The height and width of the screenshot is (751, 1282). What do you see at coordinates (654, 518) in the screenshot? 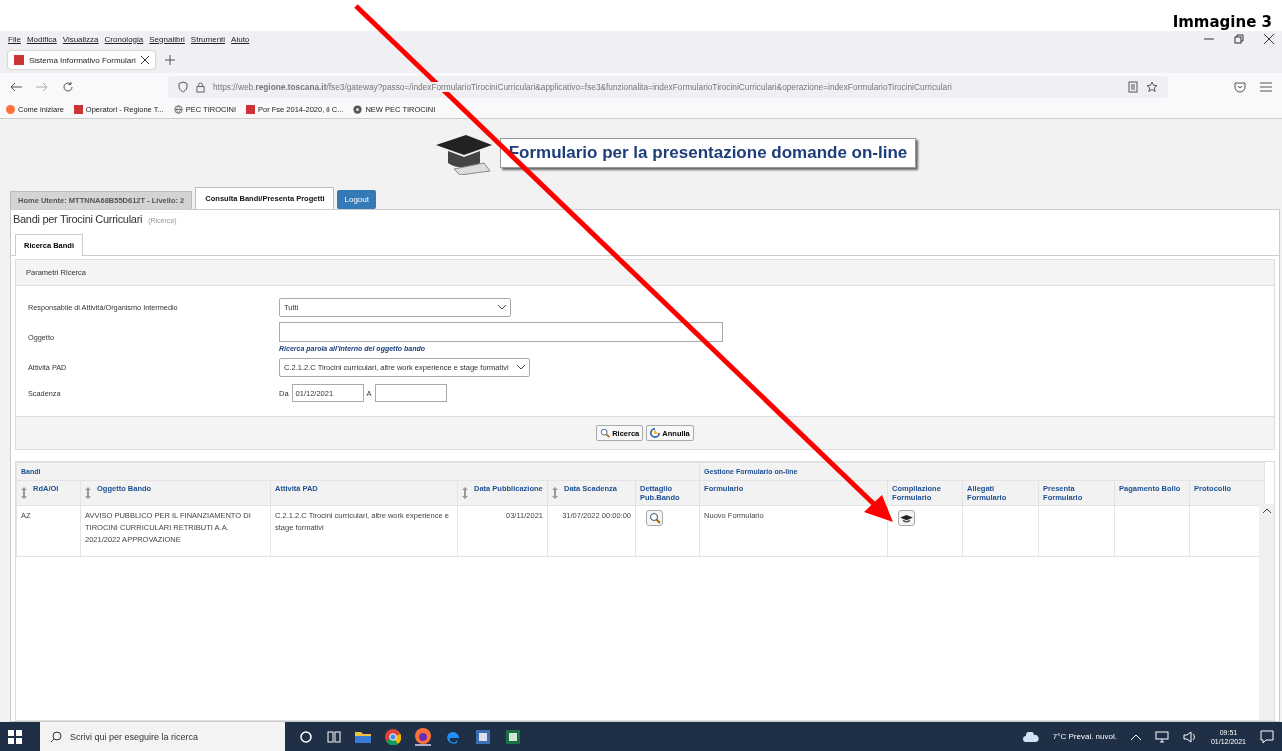
I see `view-button` at bounding box center [654, 518].